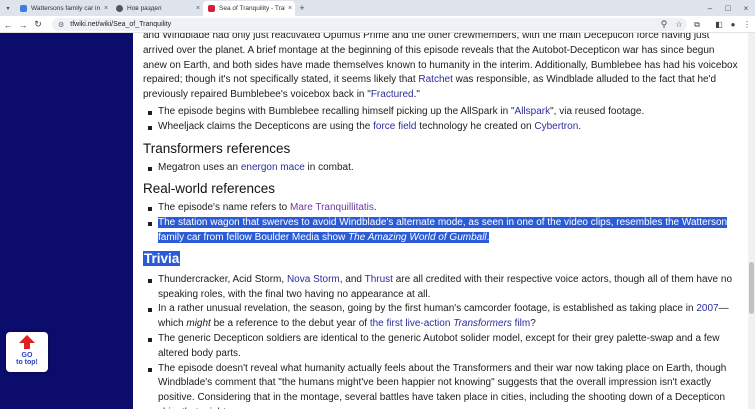 This screenshot has width=755, height=409. What do you see at coordinates (217, 148) in the screenshot?
I see `section-heading-transformers-references: Transformers references` at bounding box center [217, 148].